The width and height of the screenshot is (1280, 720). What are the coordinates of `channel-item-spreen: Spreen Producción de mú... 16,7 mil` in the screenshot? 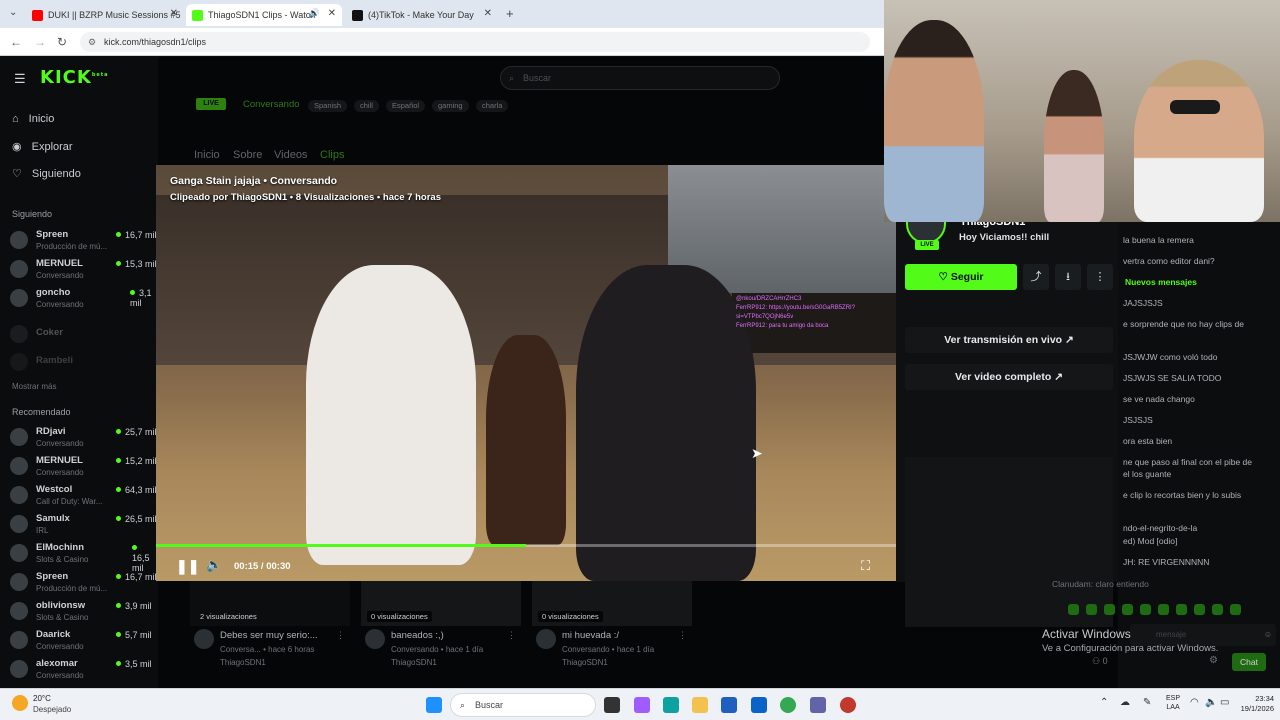 It's located at (84, 241).